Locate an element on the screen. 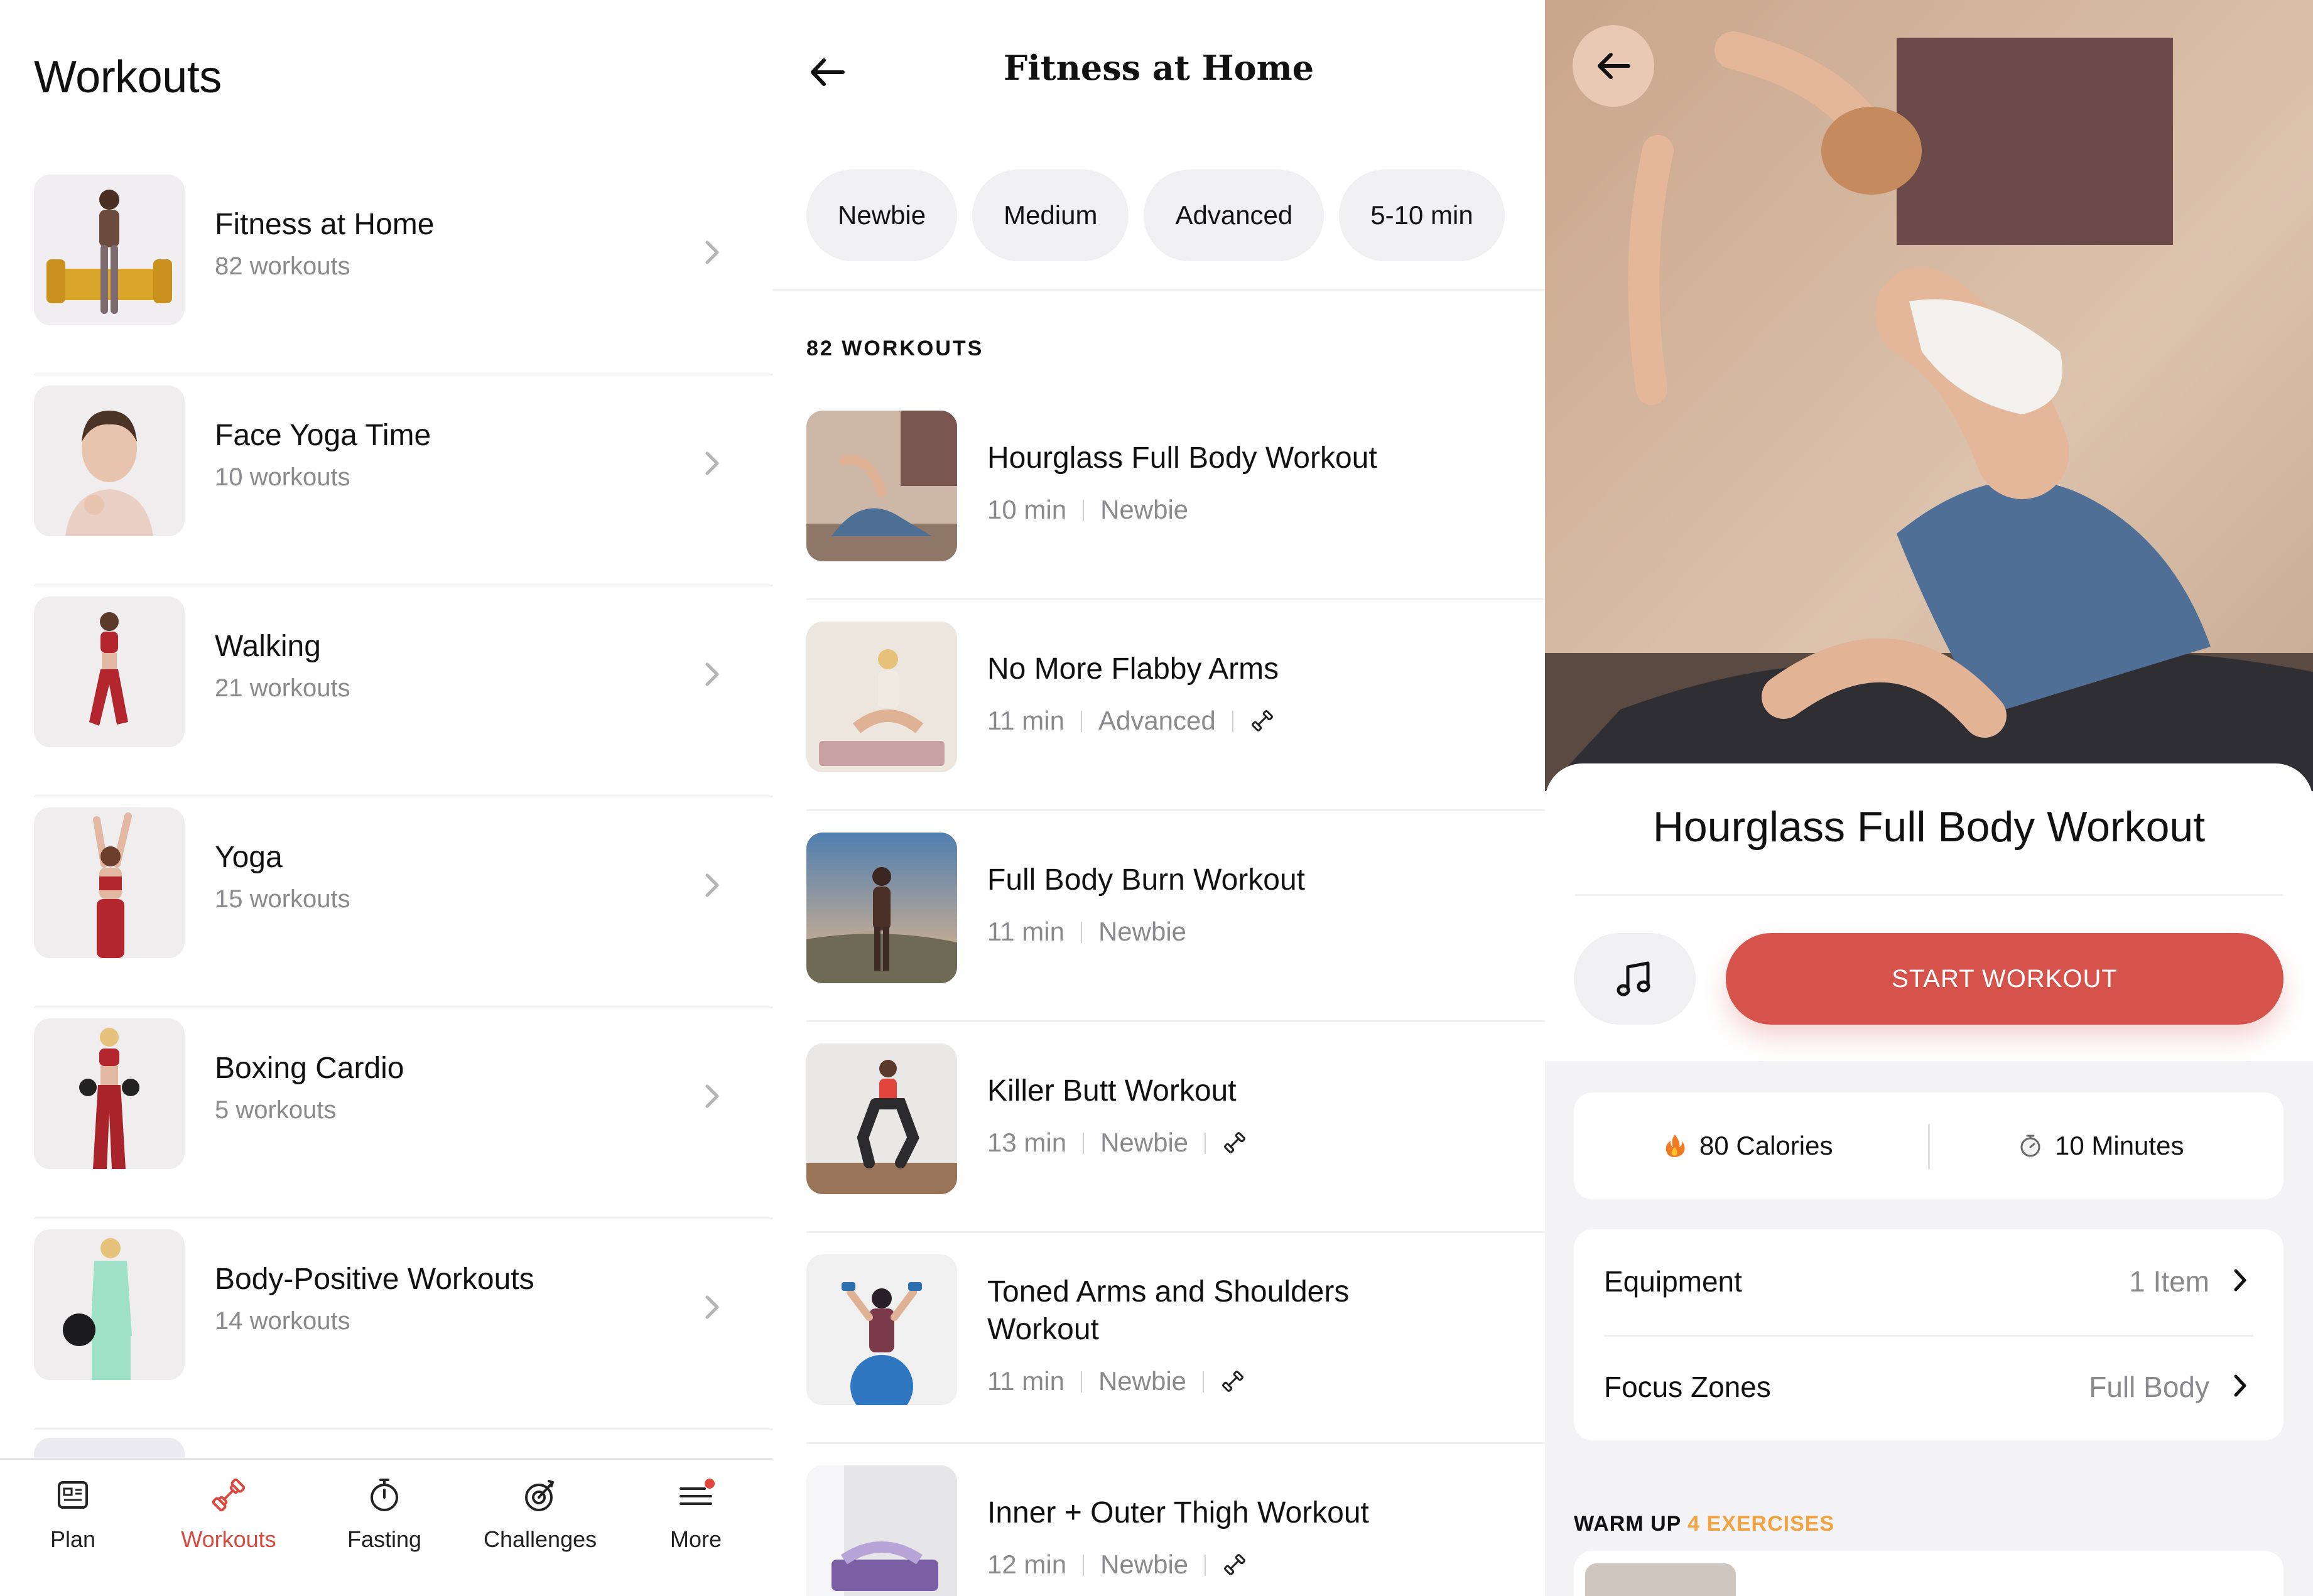 This screenshot has width=2313, height=1596. focus-zones-row: Focus Zones Full Body is located at coordinates (1928, 1387).